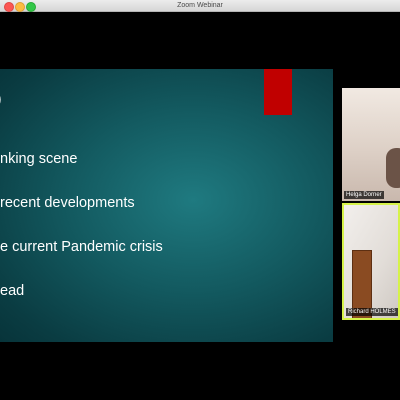 Image resolution: width=400 pixels, height=400 pixels. What do you see at coordinates (371, 261) in the screenshot?
I see `participant-video-richard: Richard HOLMES` at bounding box center [371, 261].